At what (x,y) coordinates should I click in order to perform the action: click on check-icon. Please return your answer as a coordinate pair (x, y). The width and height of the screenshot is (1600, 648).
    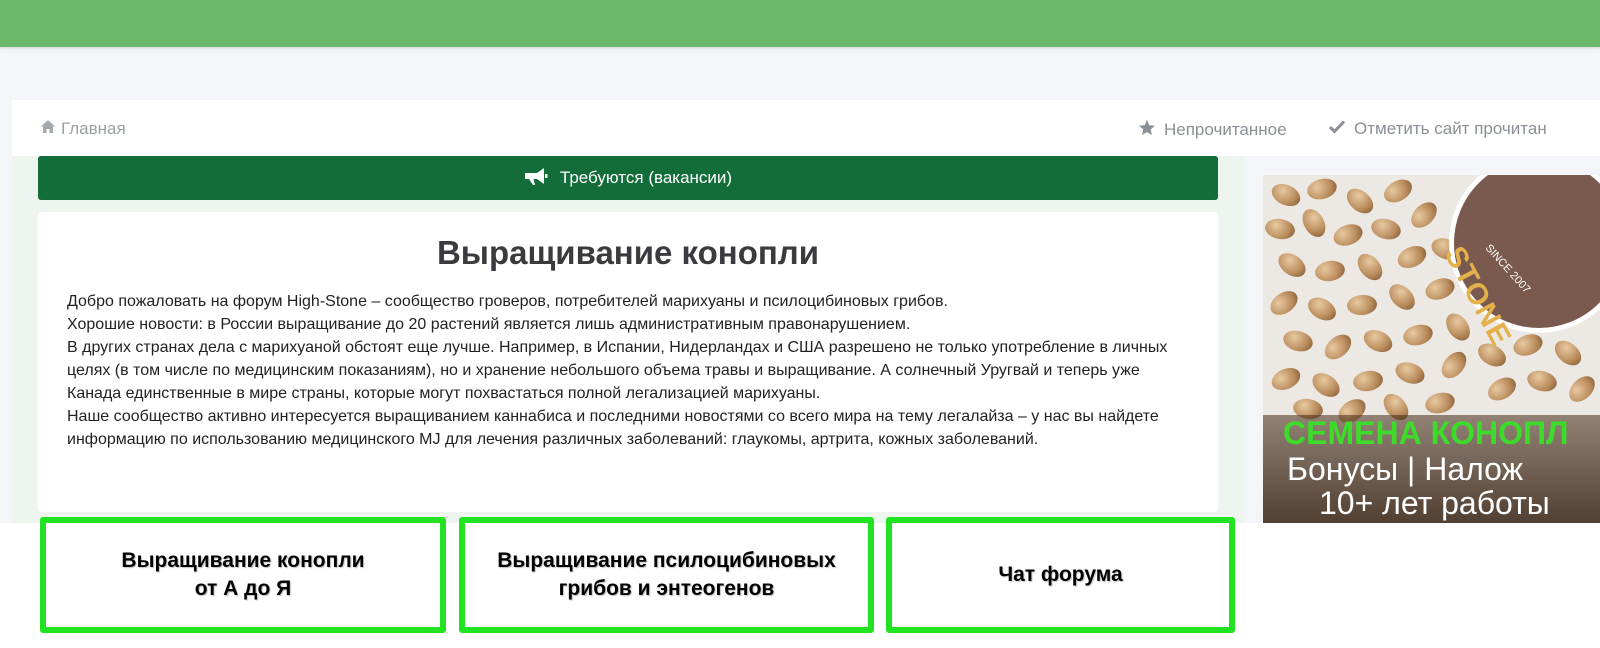
    Looking at the image, I should click on (1341, 129).